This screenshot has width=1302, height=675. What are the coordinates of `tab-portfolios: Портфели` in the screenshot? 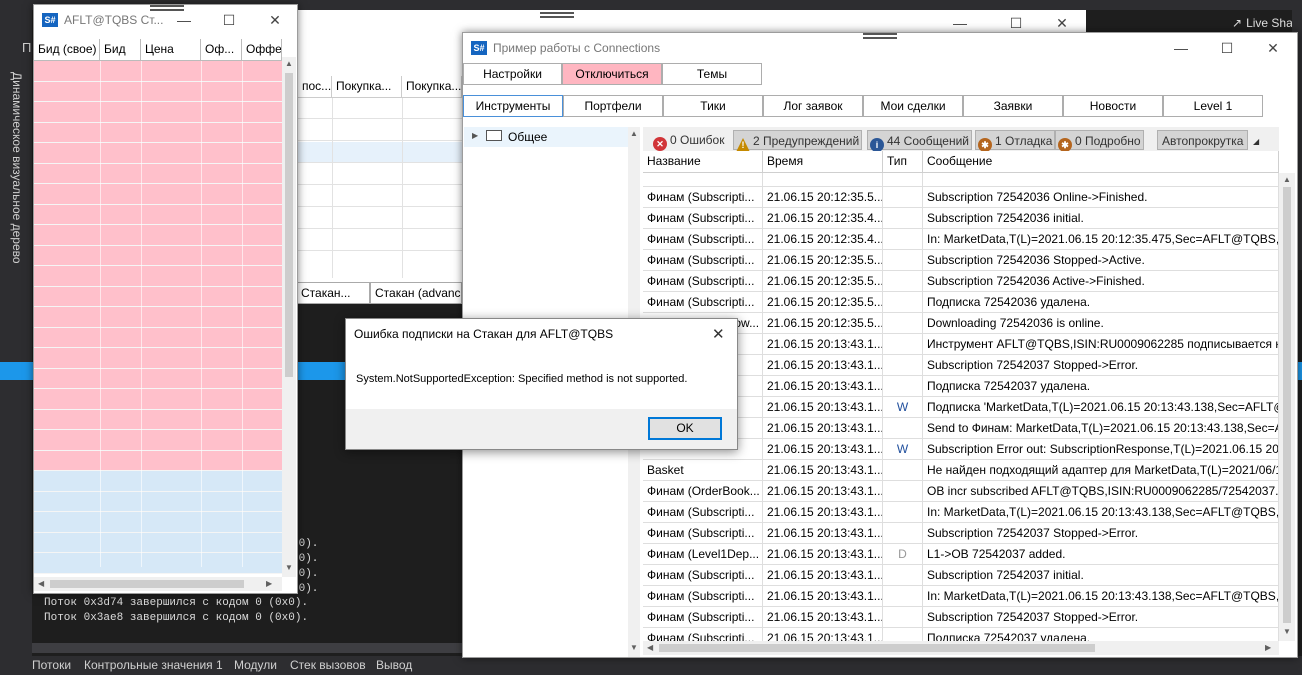 It's located at (613, 106).